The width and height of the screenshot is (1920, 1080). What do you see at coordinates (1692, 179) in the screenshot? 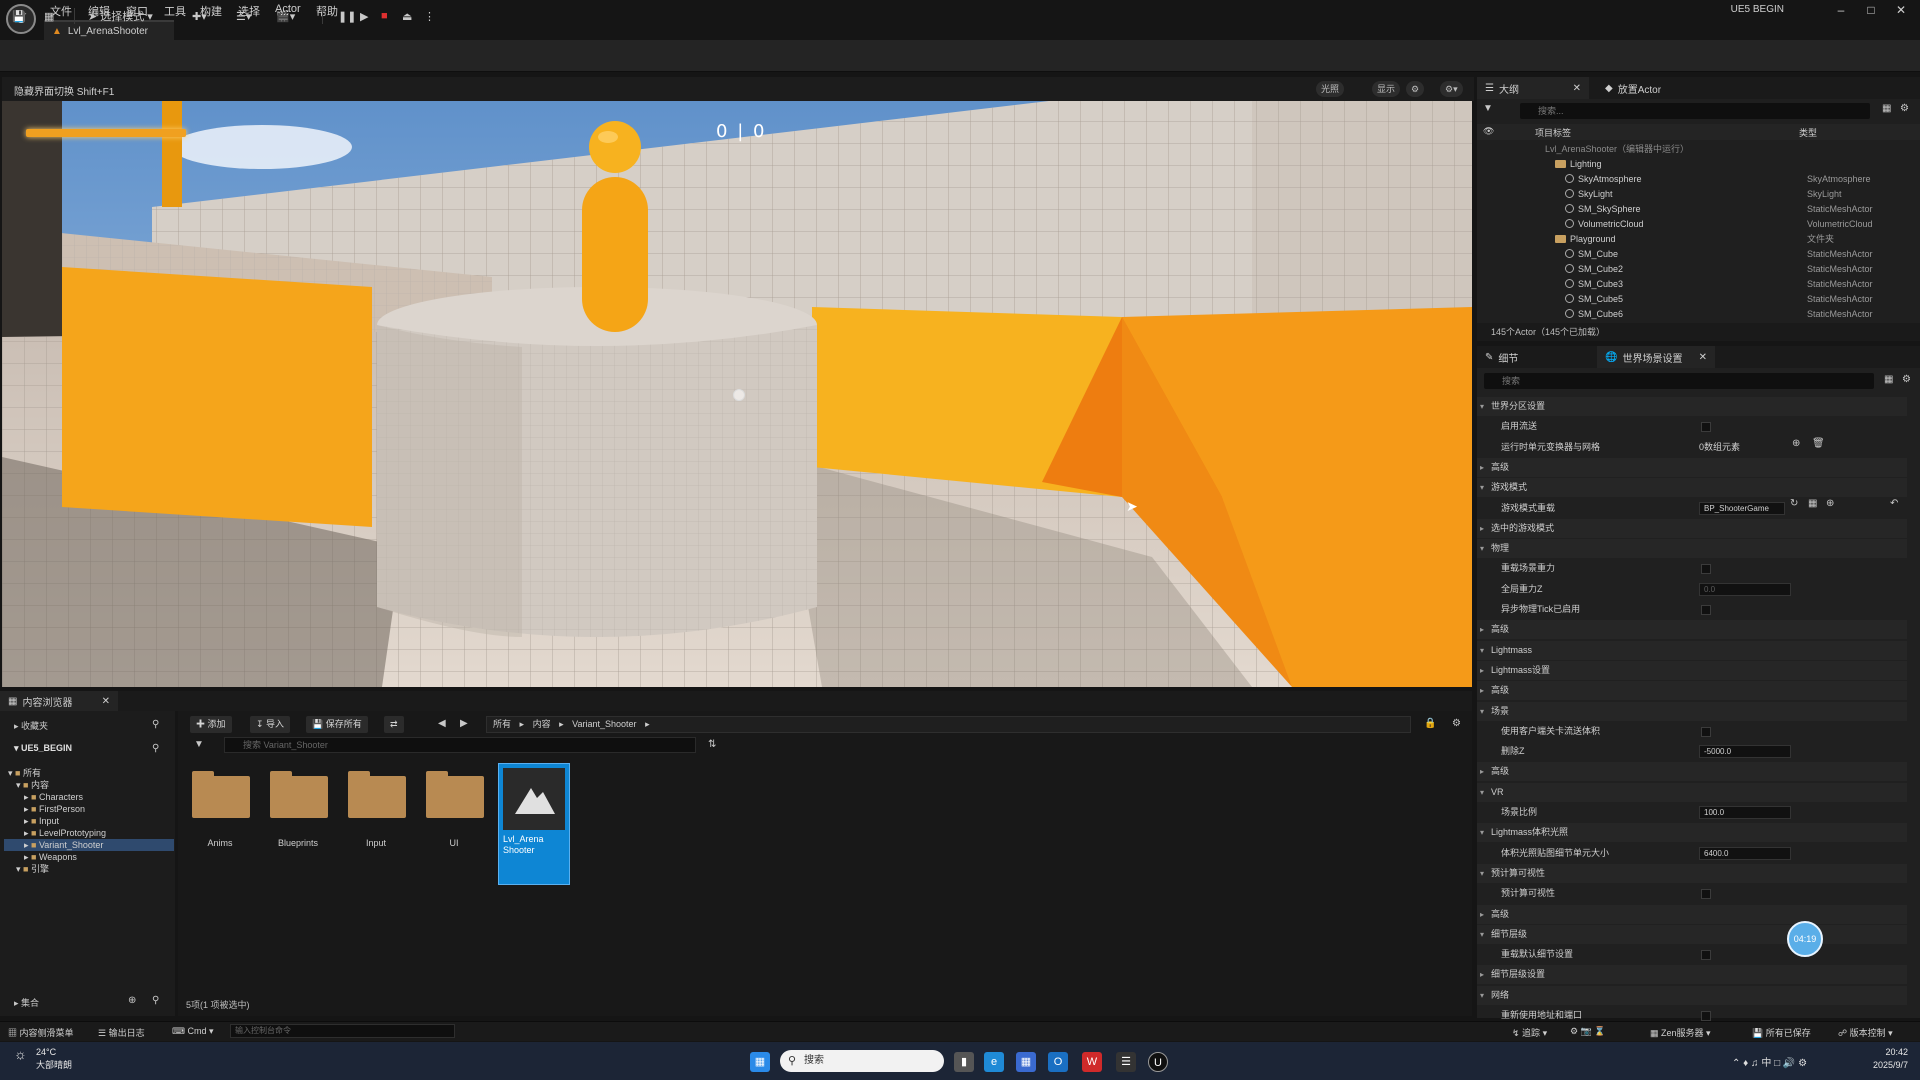
I see `outliner-row: SkyAtmosphere SkyAtmosphere` at bounding box center [1692, 179].